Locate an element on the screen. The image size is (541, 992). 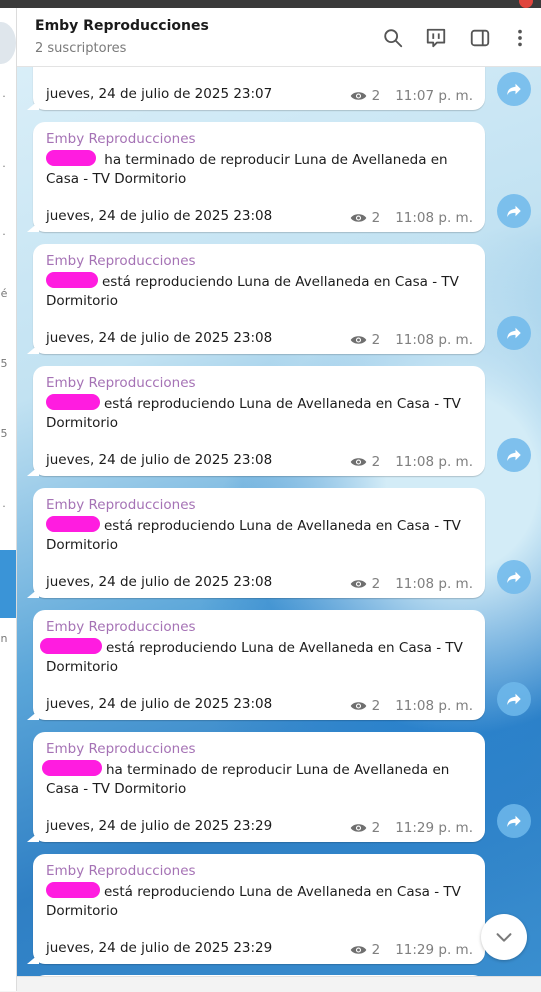
message-time: 11:07 p. m. is located at coordinates (434, 96).